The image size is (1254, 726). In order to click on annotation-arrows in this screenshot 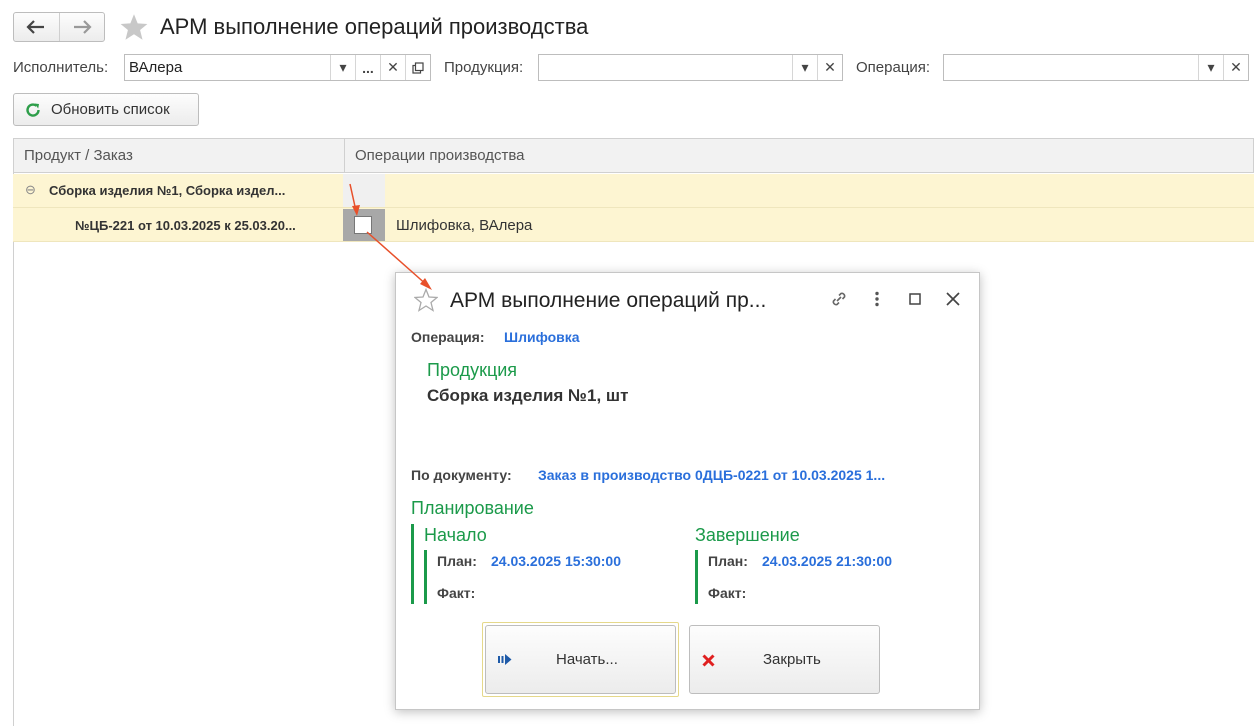, I will do `click(390, 236)`.